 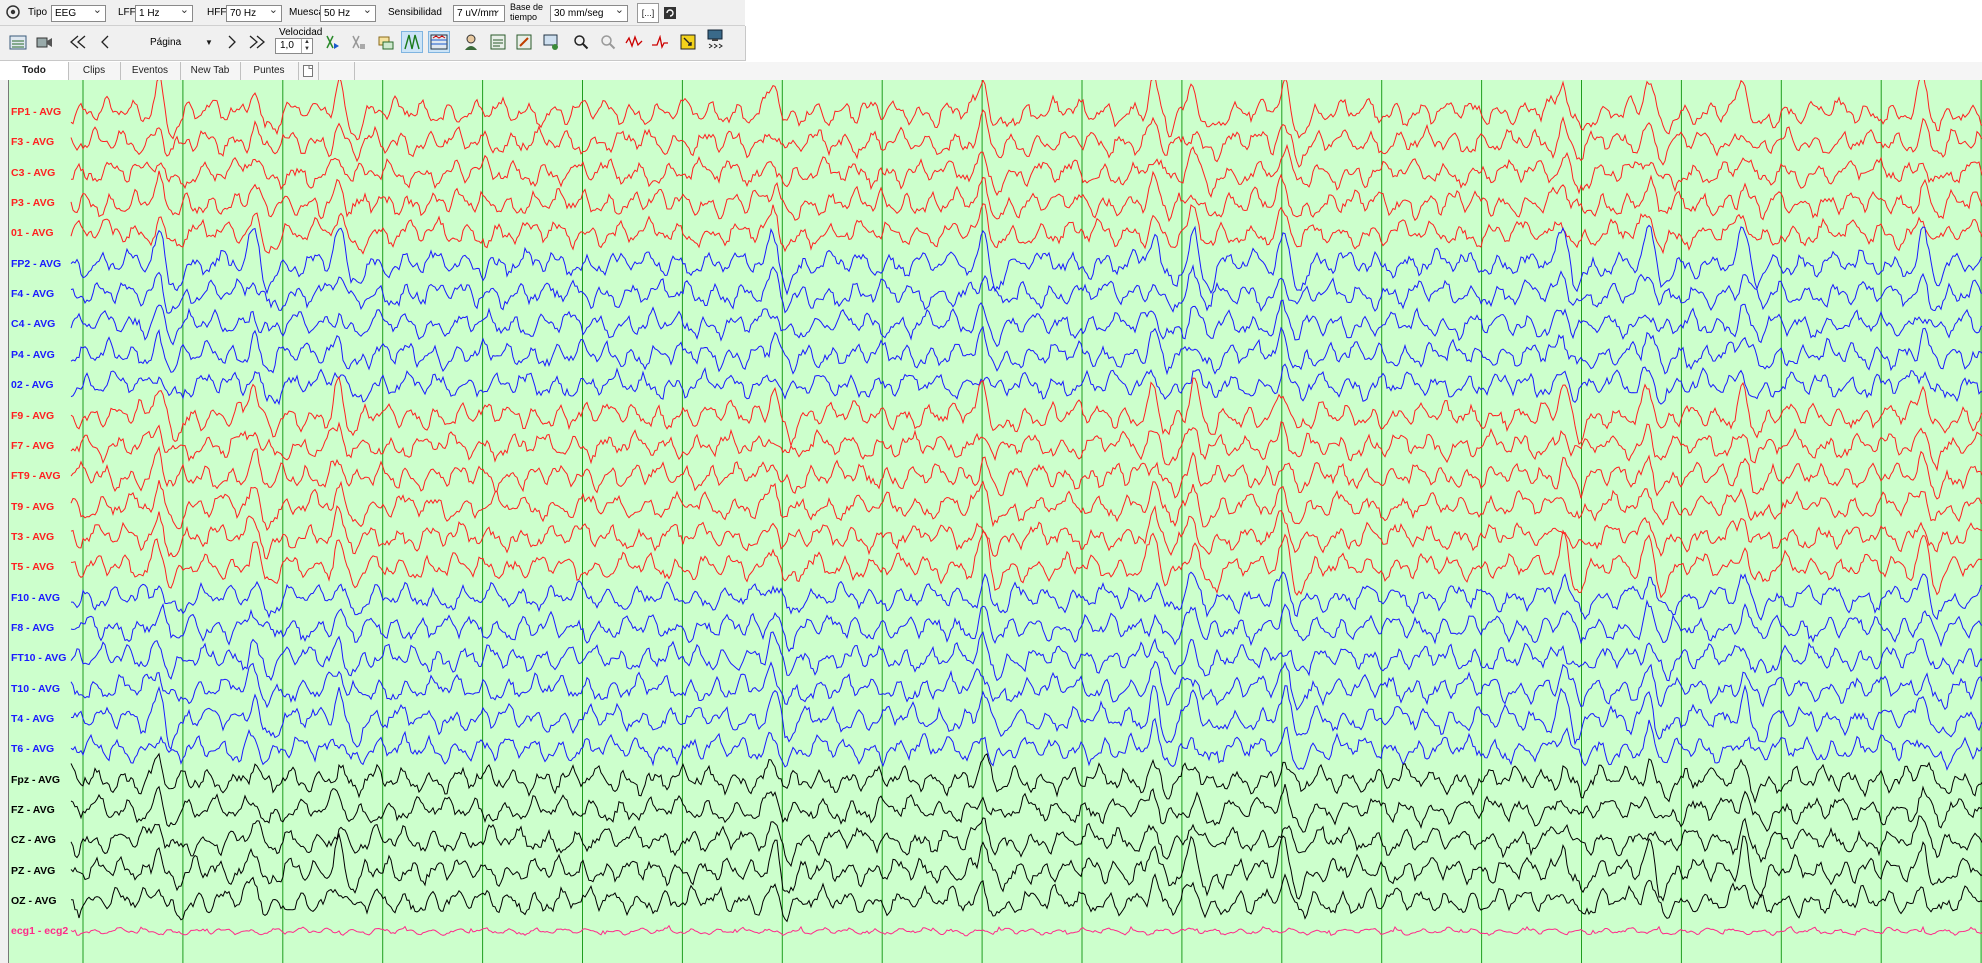 What do you see at coordinates (32, 567) in the screenshot?
I see `channel-label: T5 - AVG` at bounding box center [32, 567].